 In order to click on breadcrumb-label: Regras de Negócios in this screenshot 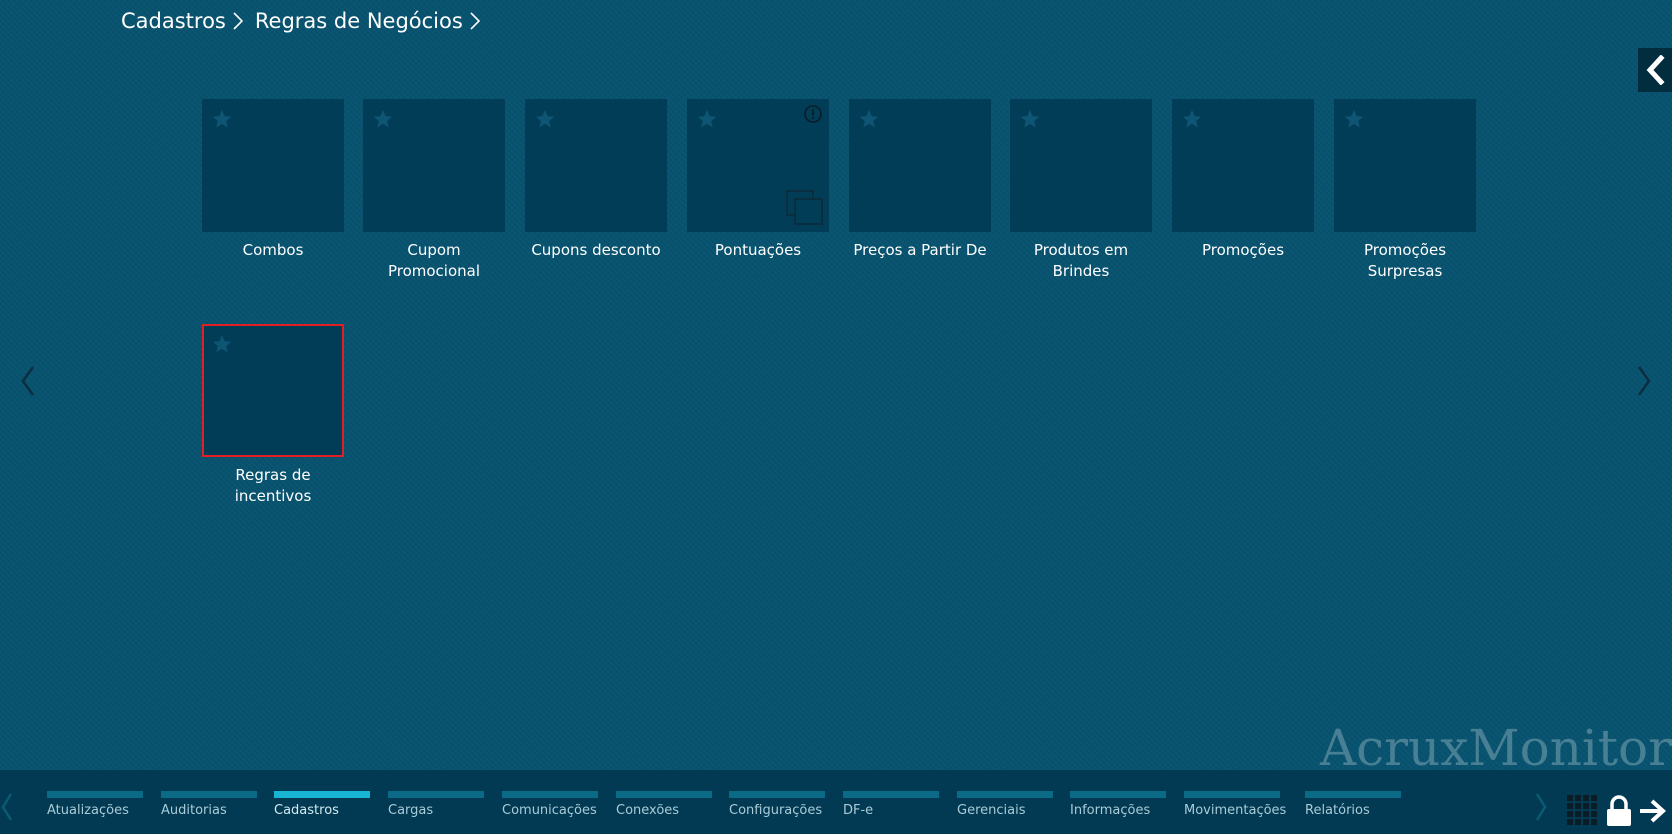, I will do `click(358, 21)`.